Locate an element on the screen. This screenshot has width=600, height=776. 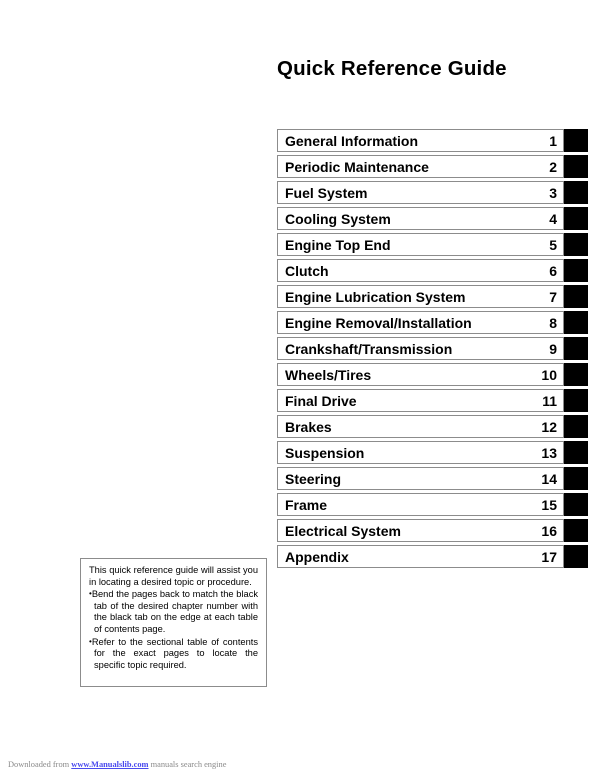
chapter-number: 10 is located at coordinates (549, 374).